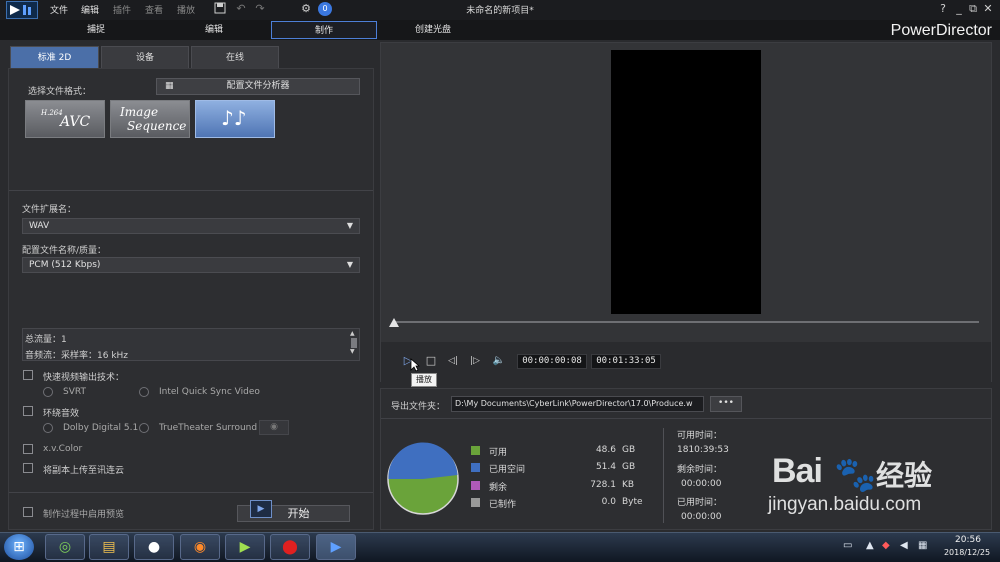 The height and width of the screenshot is (562, 1000). Describe the element at coordinates (191, 226) in the screenshot. I see `extension-select: WAV ▼` at that location.